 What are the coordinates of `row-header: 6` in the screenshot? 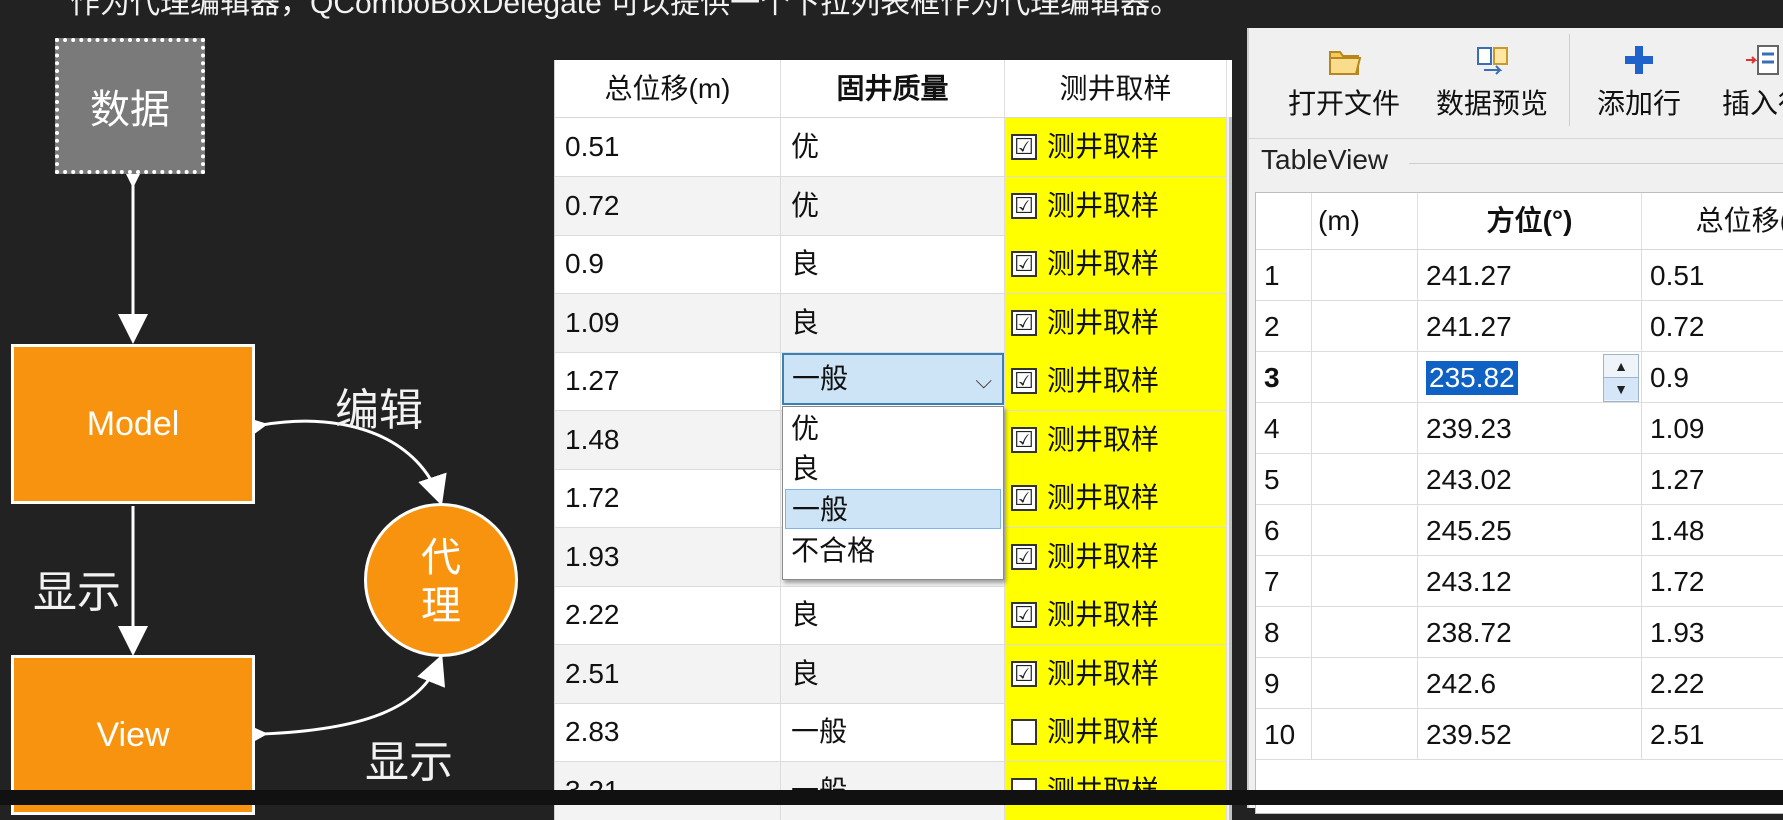 It's located at (1284, 530).